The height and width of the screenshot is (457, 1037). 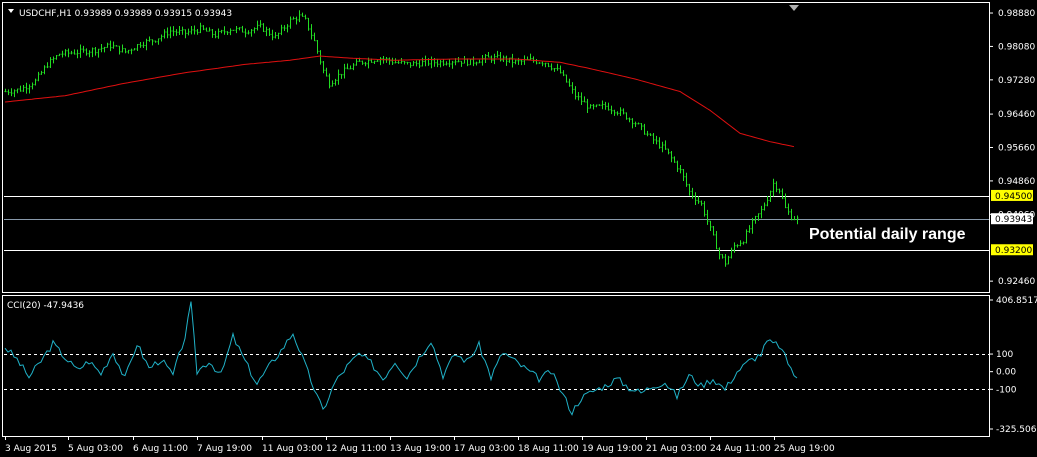 What do you see at coordinates (160, 449) in the screenshot?
I see `time-axis-label: 6 Aug 11:00` at bounding box center [160, 449].